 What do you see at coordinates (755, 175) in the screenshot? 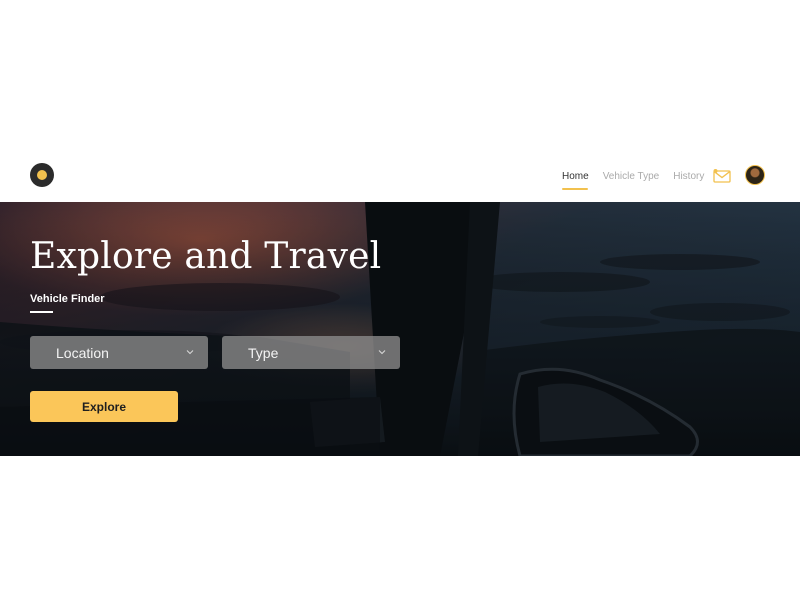
I see `avatar` at bounding box center [755, 175].